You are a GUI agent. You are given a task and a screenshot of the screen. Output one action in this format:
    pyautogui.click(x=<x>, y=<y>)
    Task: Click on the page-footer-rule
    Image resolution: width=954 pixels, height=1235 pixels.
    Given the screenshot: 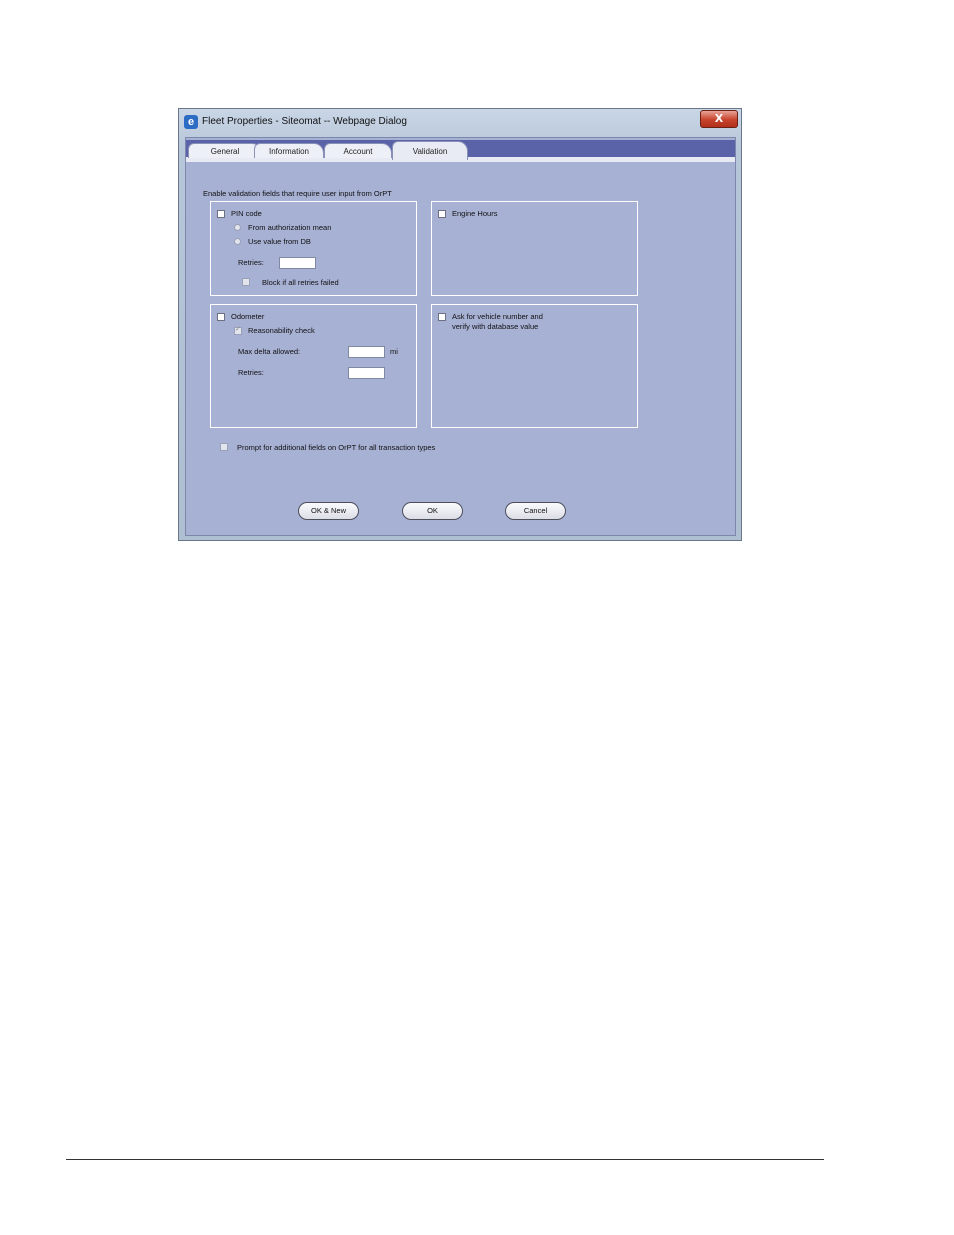 What is the action you would take?
    pyautogui.click(x=445, y=1159)
    